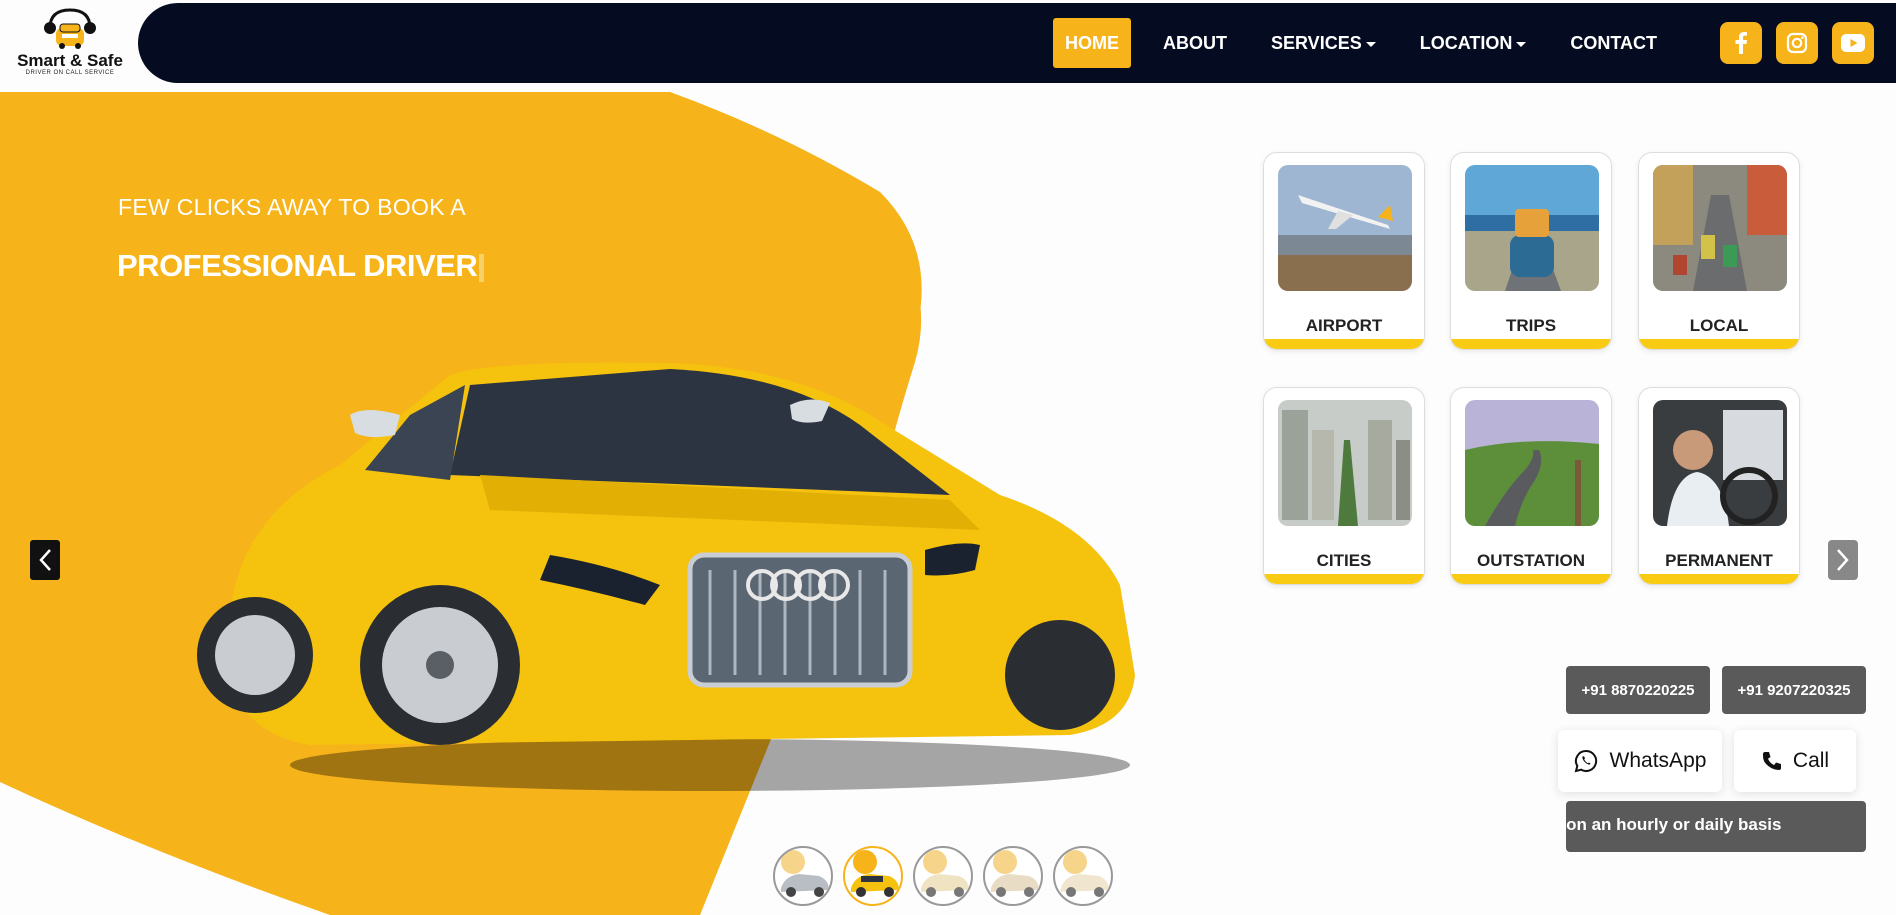  I want to click on service-label-trips: TRIPS, so click(1531, 325).